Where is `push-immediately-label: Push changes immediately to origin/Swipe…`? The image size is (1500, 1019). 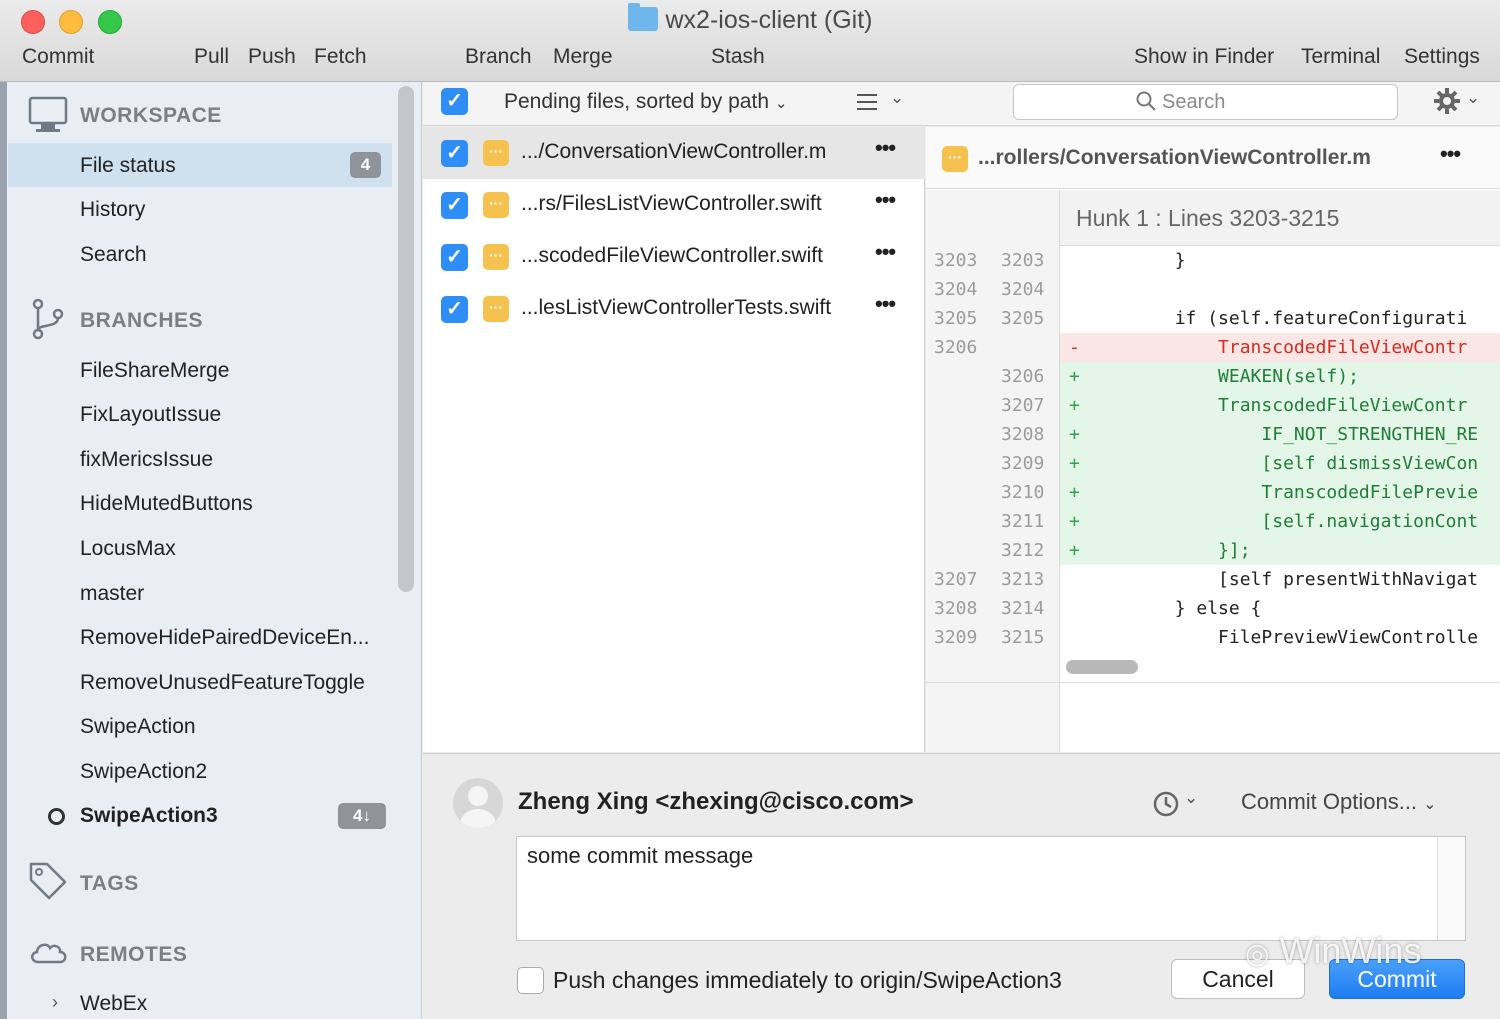 push-immediately-label: Push changes immediately to origin/Swipe… is located at coordinates (807, 980).